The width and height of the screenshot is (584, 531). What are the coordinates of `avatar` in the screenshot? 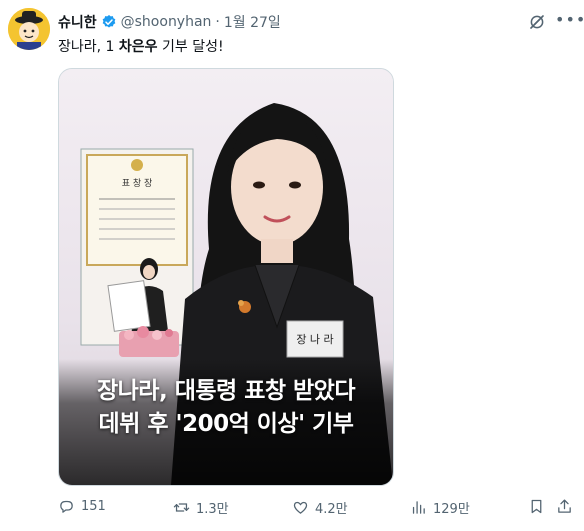 It's located at (29, 29).